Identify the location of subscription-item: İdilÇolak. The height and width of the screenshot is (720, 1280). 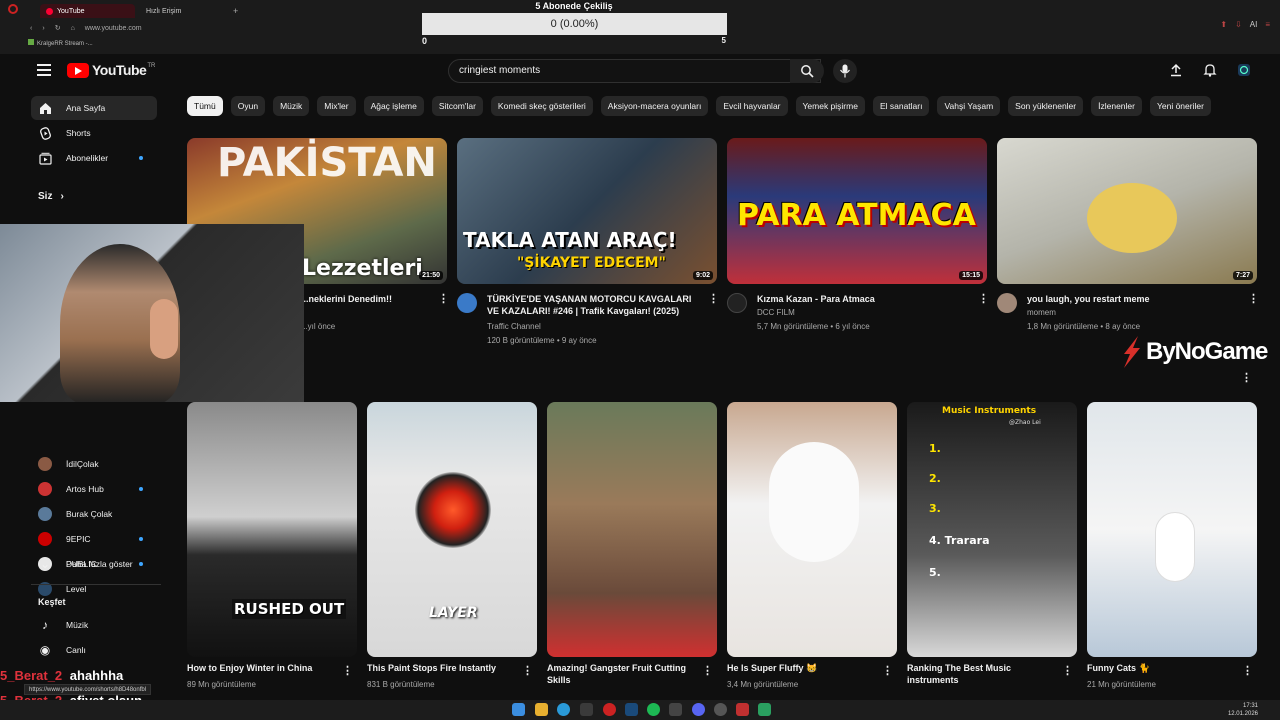
(94, 464).